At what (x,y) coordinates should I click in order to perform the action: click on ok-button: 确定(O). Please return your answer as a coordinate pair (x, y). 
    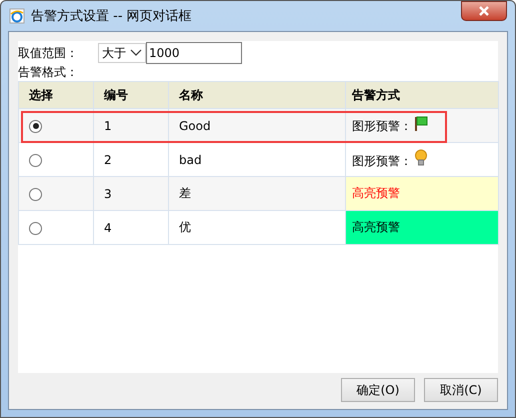
    Looking at the image, I should click on (378, 390).